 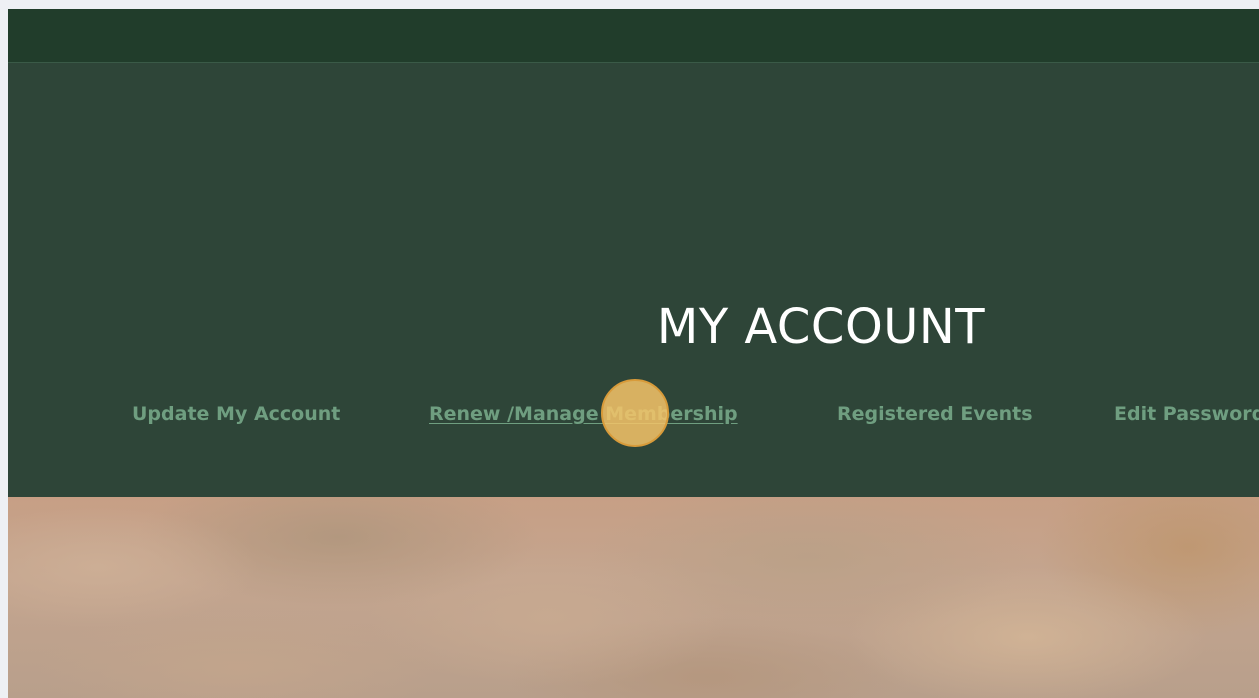 I want to click on nav-link-registered-events: Registered Events, so click(x=935, y=414).